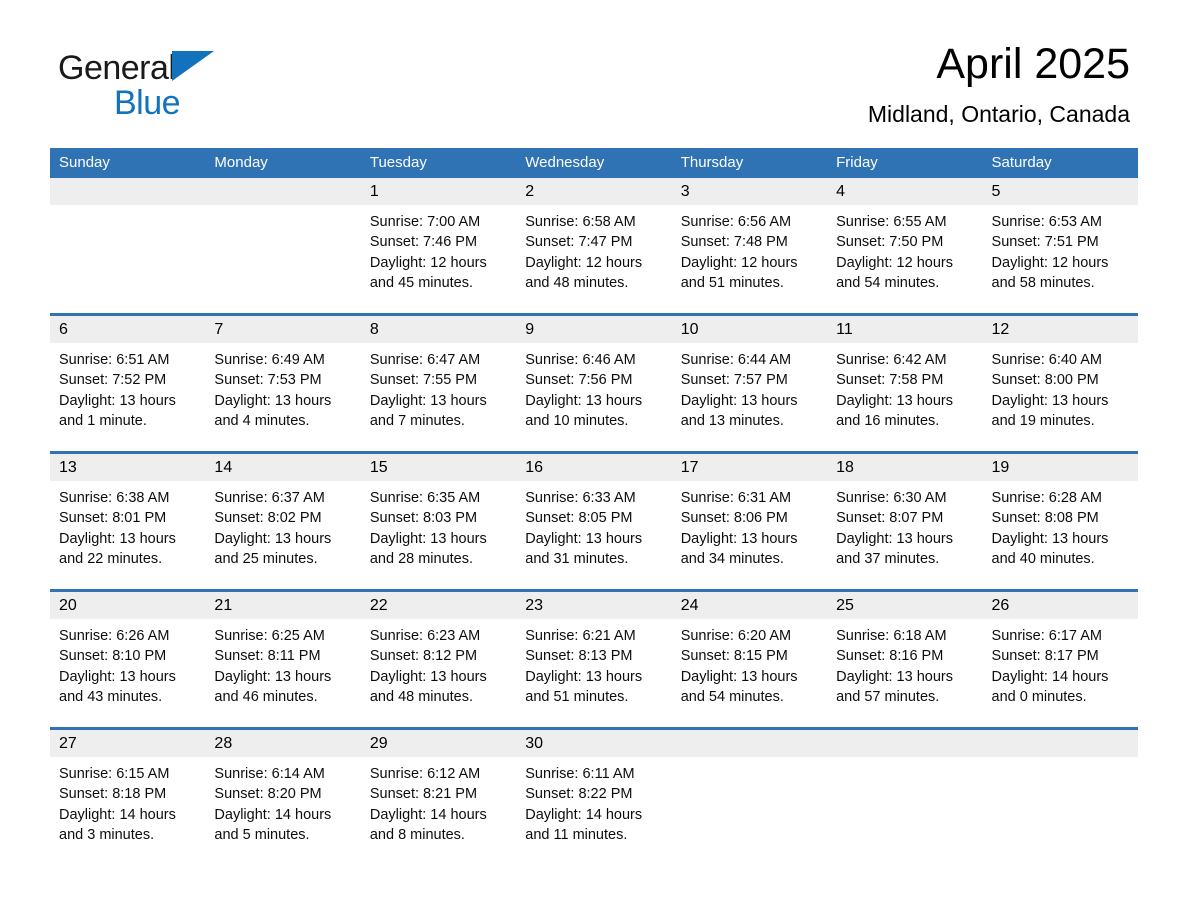 The width and height of the screenshot is (1188, 918). Describe the element at coordinates (1060, 329) in the screenshot. I see `day-number: 12` at that location.